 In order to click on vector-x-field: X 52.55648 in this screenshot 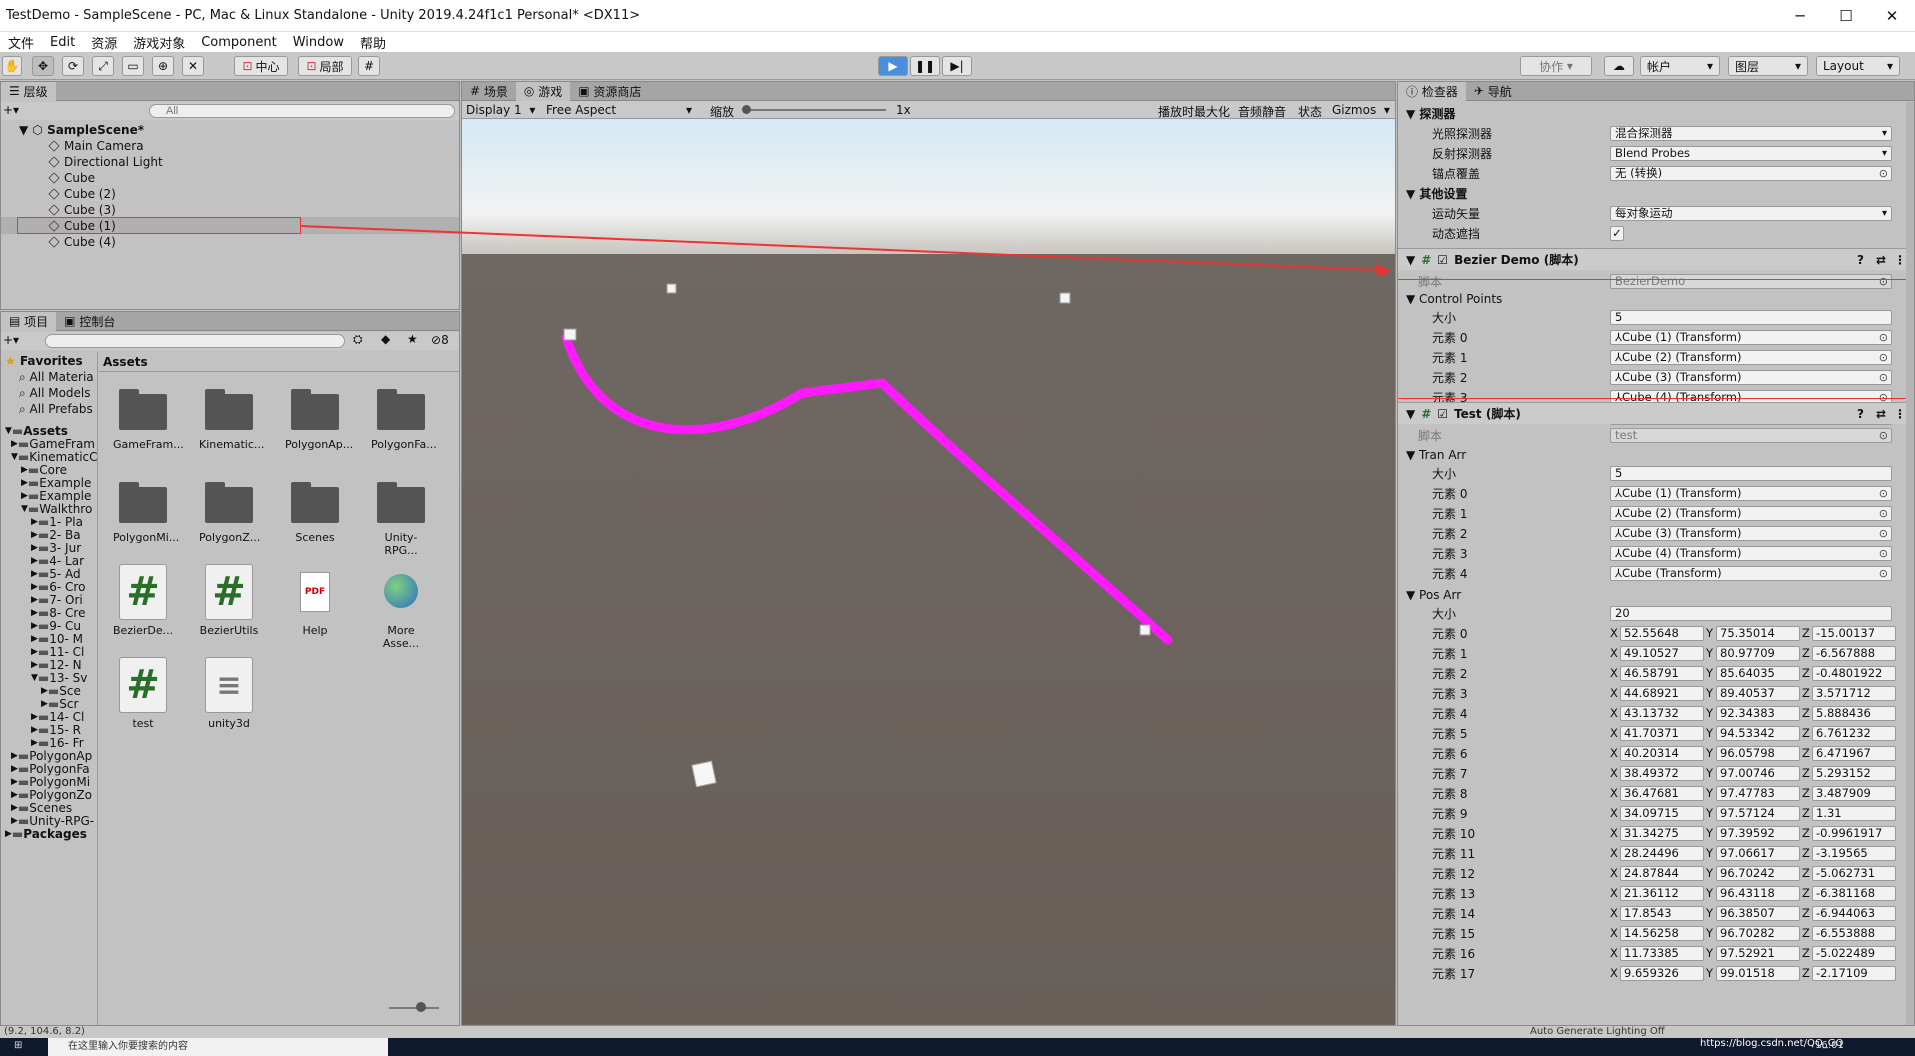, I will do `click(1657, 633)`.